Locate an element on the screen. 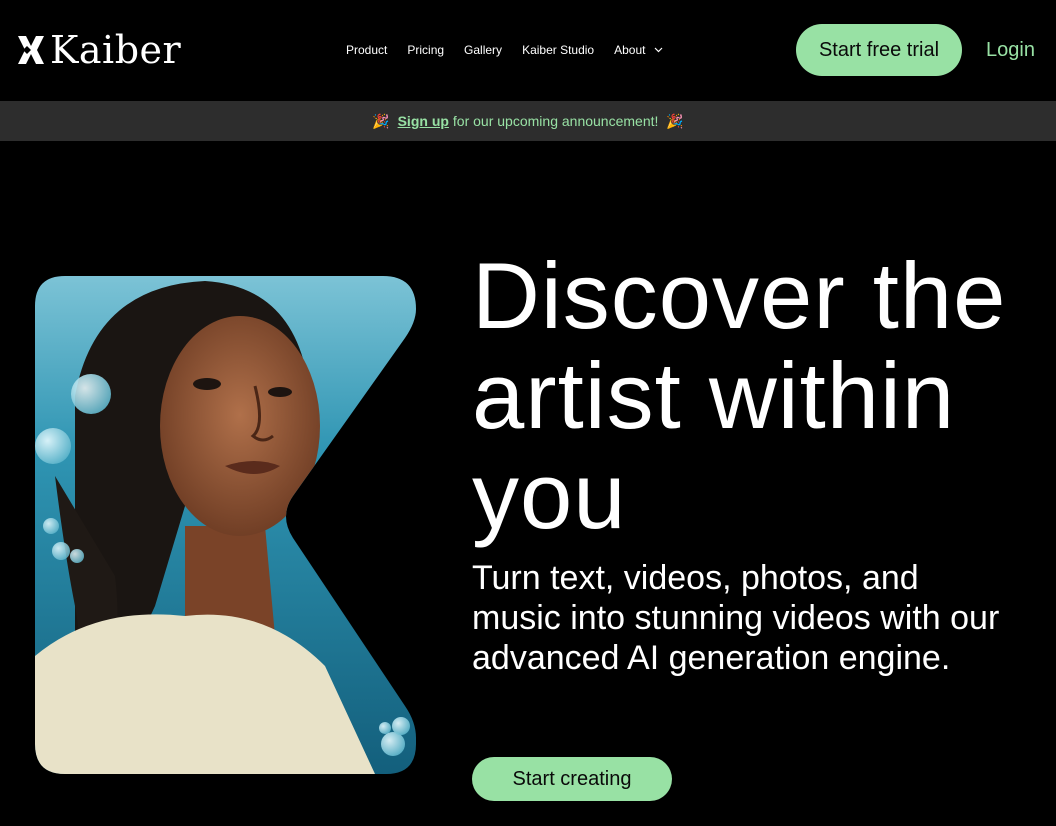 The height and width of the screenshot is (826, 1056). nav-gallery: Gallery is located at coordinates (483, 50).